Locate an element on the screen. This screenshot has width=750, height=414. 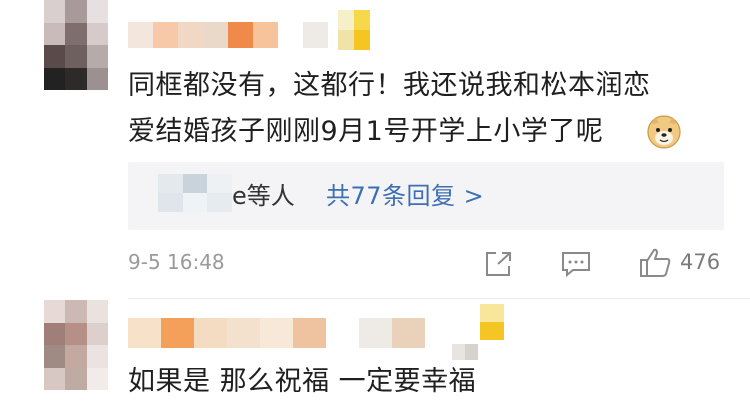
view-replies-link: 共77条回复 > is located at coordinates (405, 196).